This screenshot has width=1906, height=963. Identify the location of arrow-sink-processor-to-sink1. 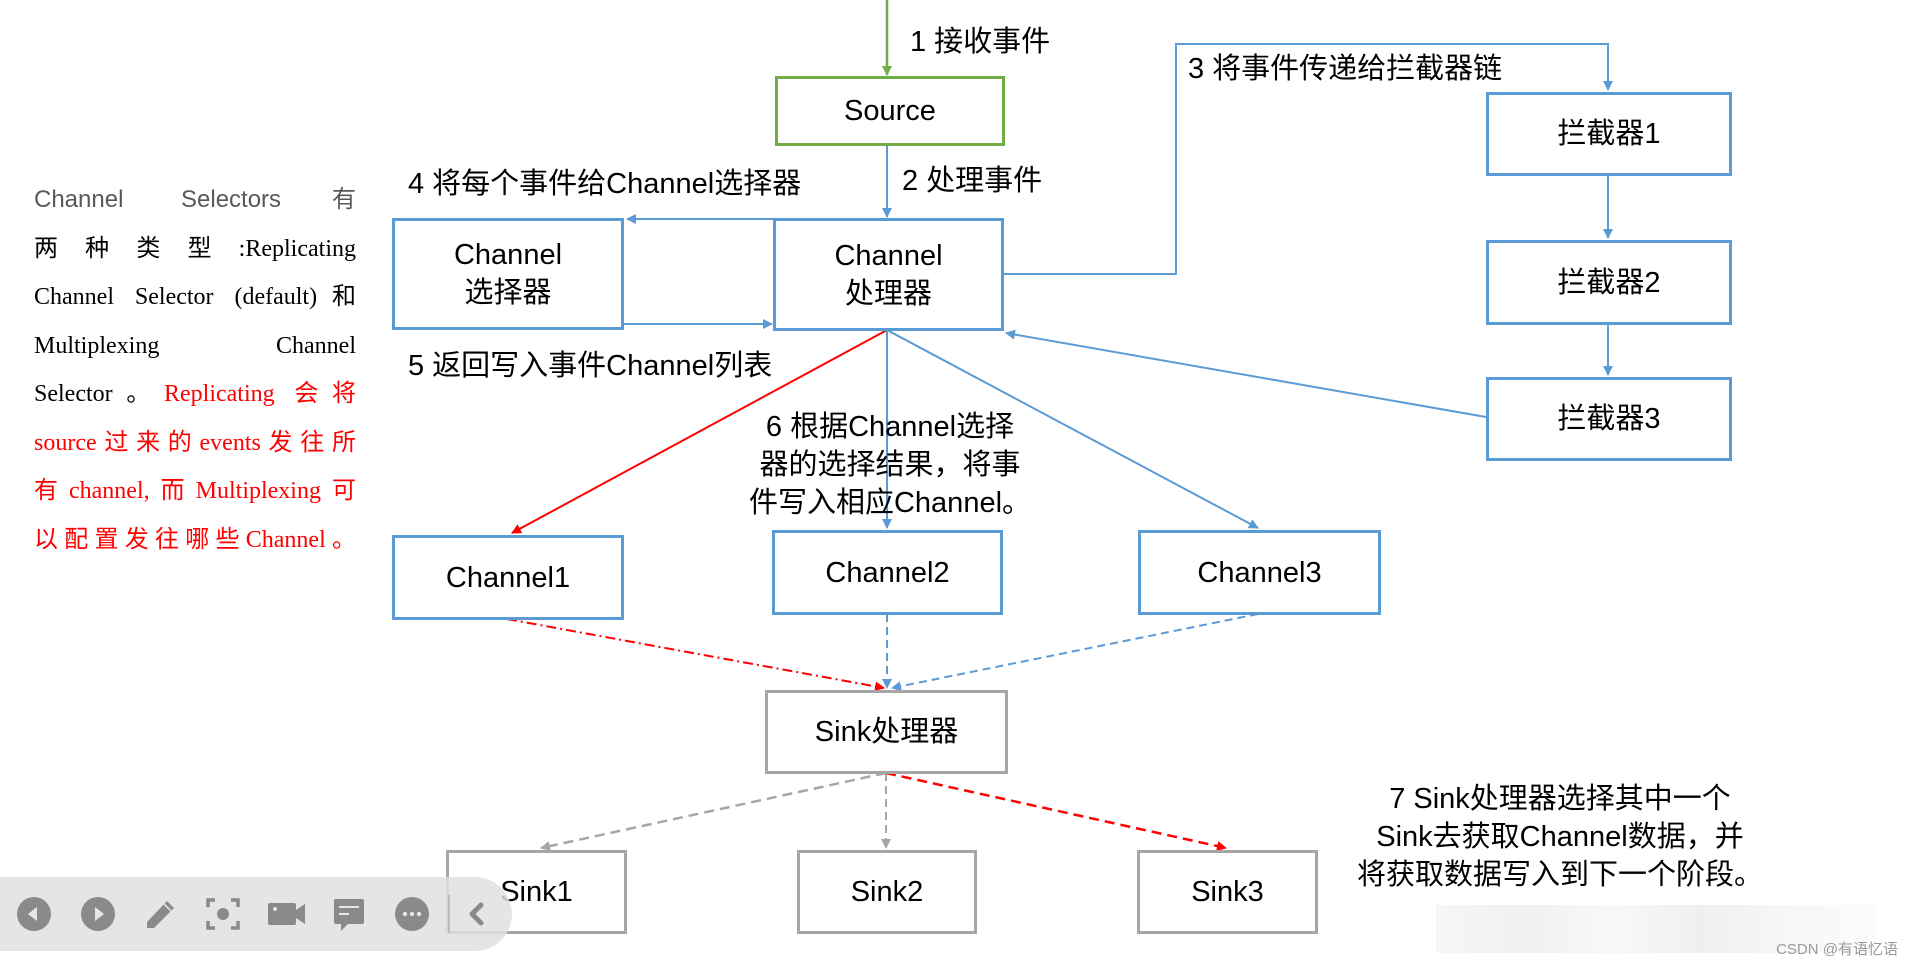
(713, 811).